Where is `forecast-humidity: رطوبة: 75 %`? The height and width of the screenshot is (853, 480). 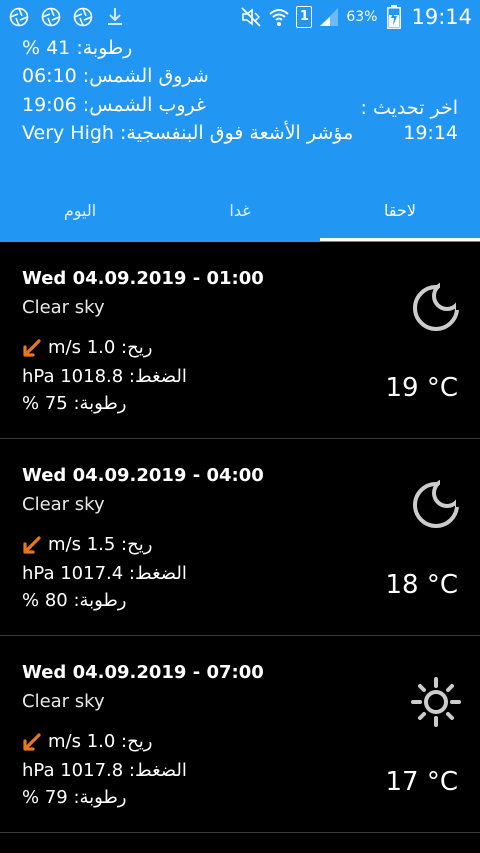
forecast-humidity: رطوبة: 75 % is located at coordinates (74, 403).